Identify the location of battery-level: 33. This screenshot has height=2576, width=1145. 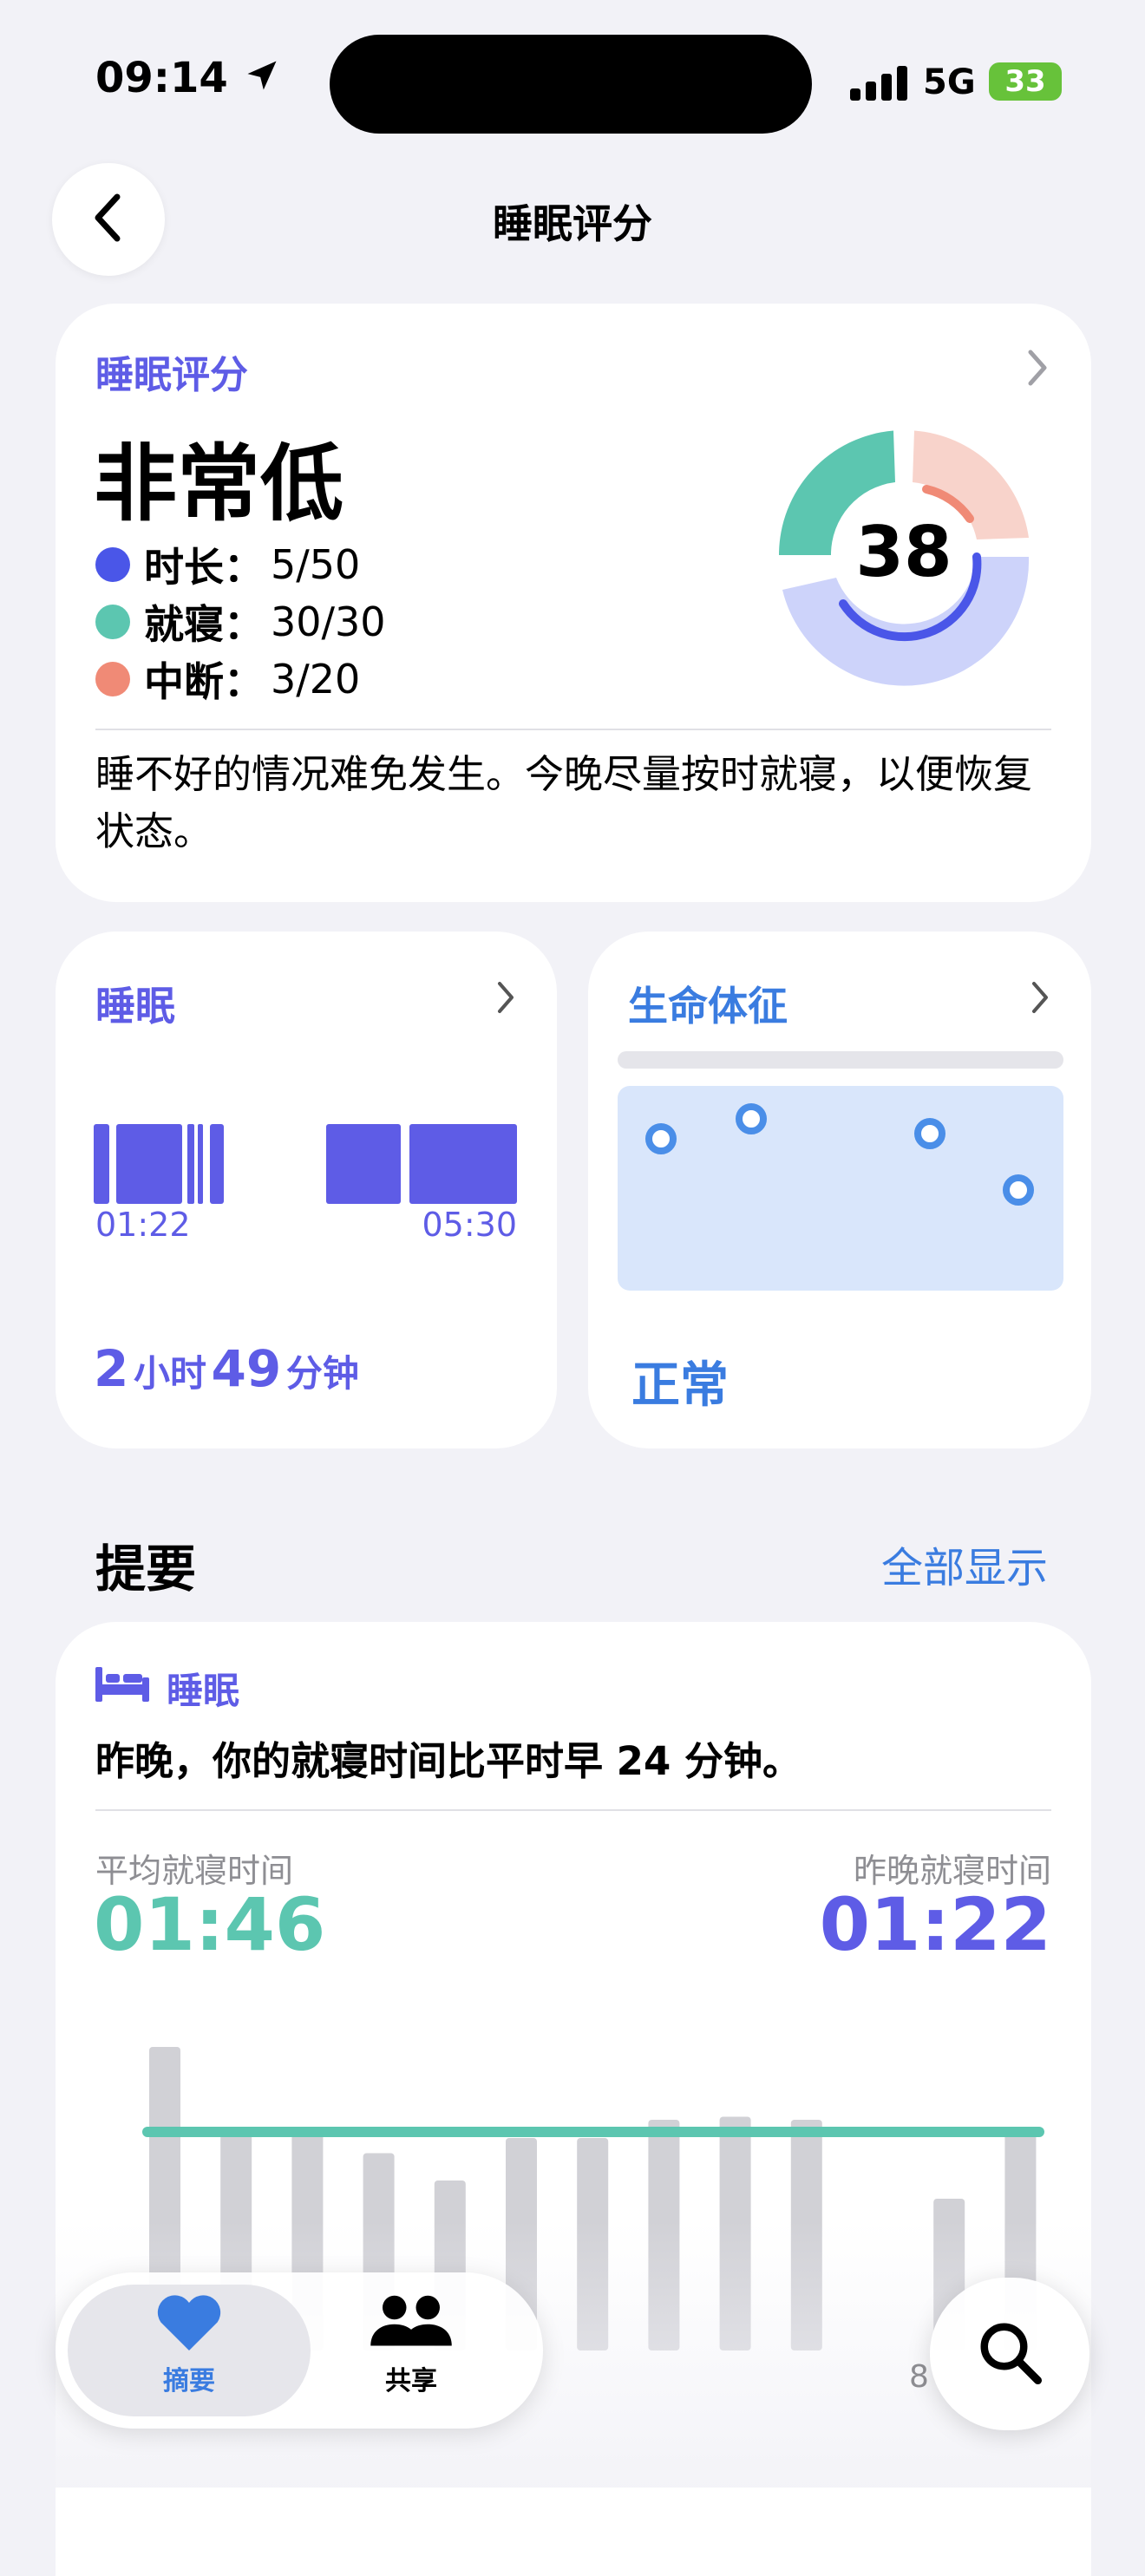
(1025, 81).